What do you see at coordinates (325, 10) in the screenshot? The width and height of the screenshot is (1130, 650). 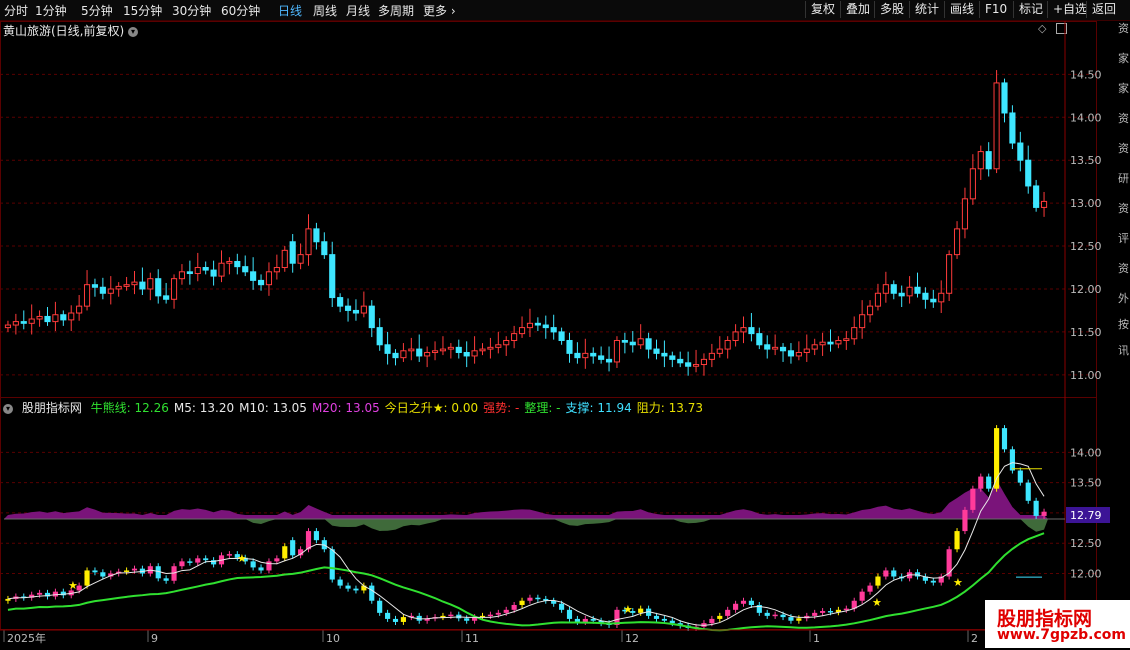 I see `period-tab-weekly: 周线` at bounding box center [325, 10].